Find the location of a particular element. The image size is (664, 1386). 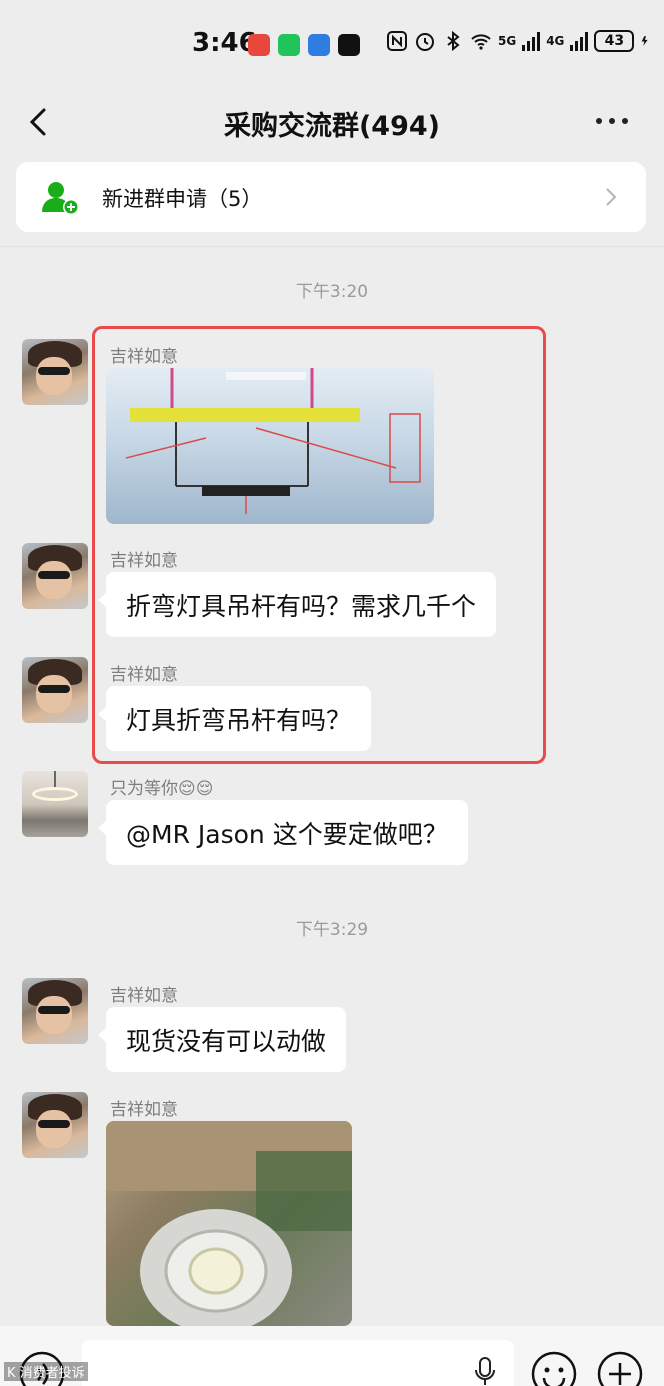

status-time: 3:46 is located at coordinates (224, 43).